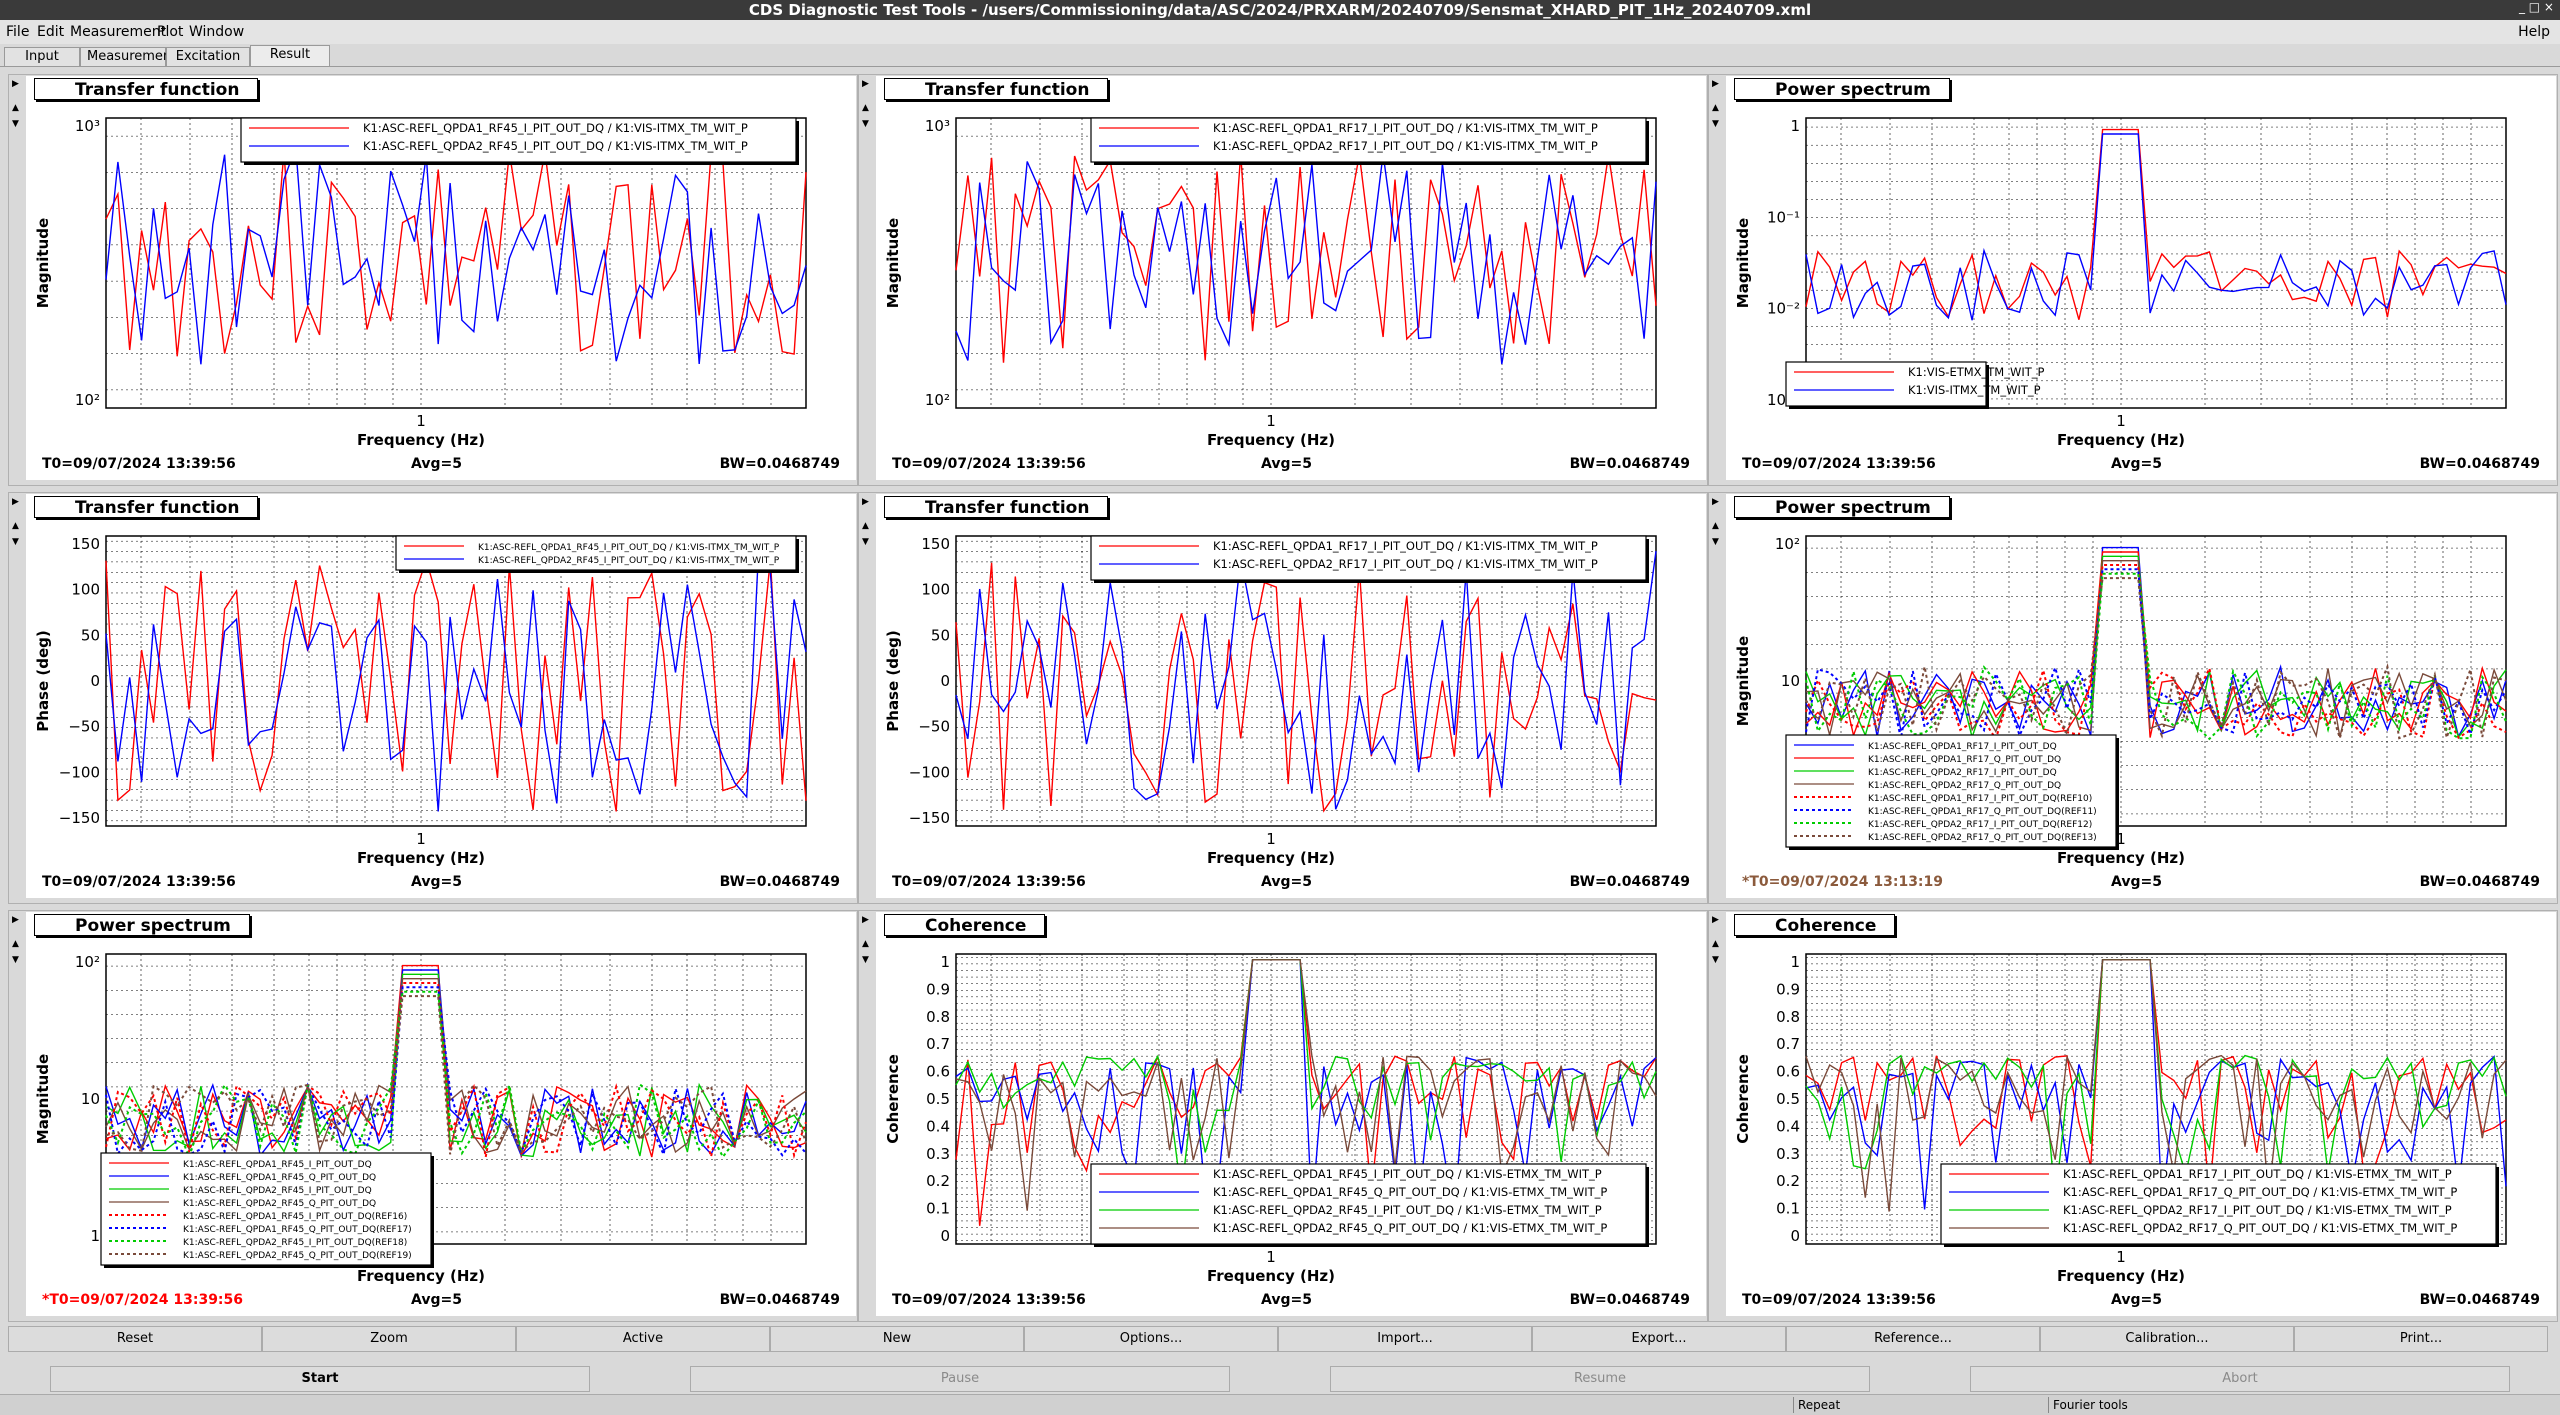 This screenshot has width=2560, height=1415. Describe the element at coordinates (118, 32) in the screenshot. I see `menu-measurement: Measurement` at that location.